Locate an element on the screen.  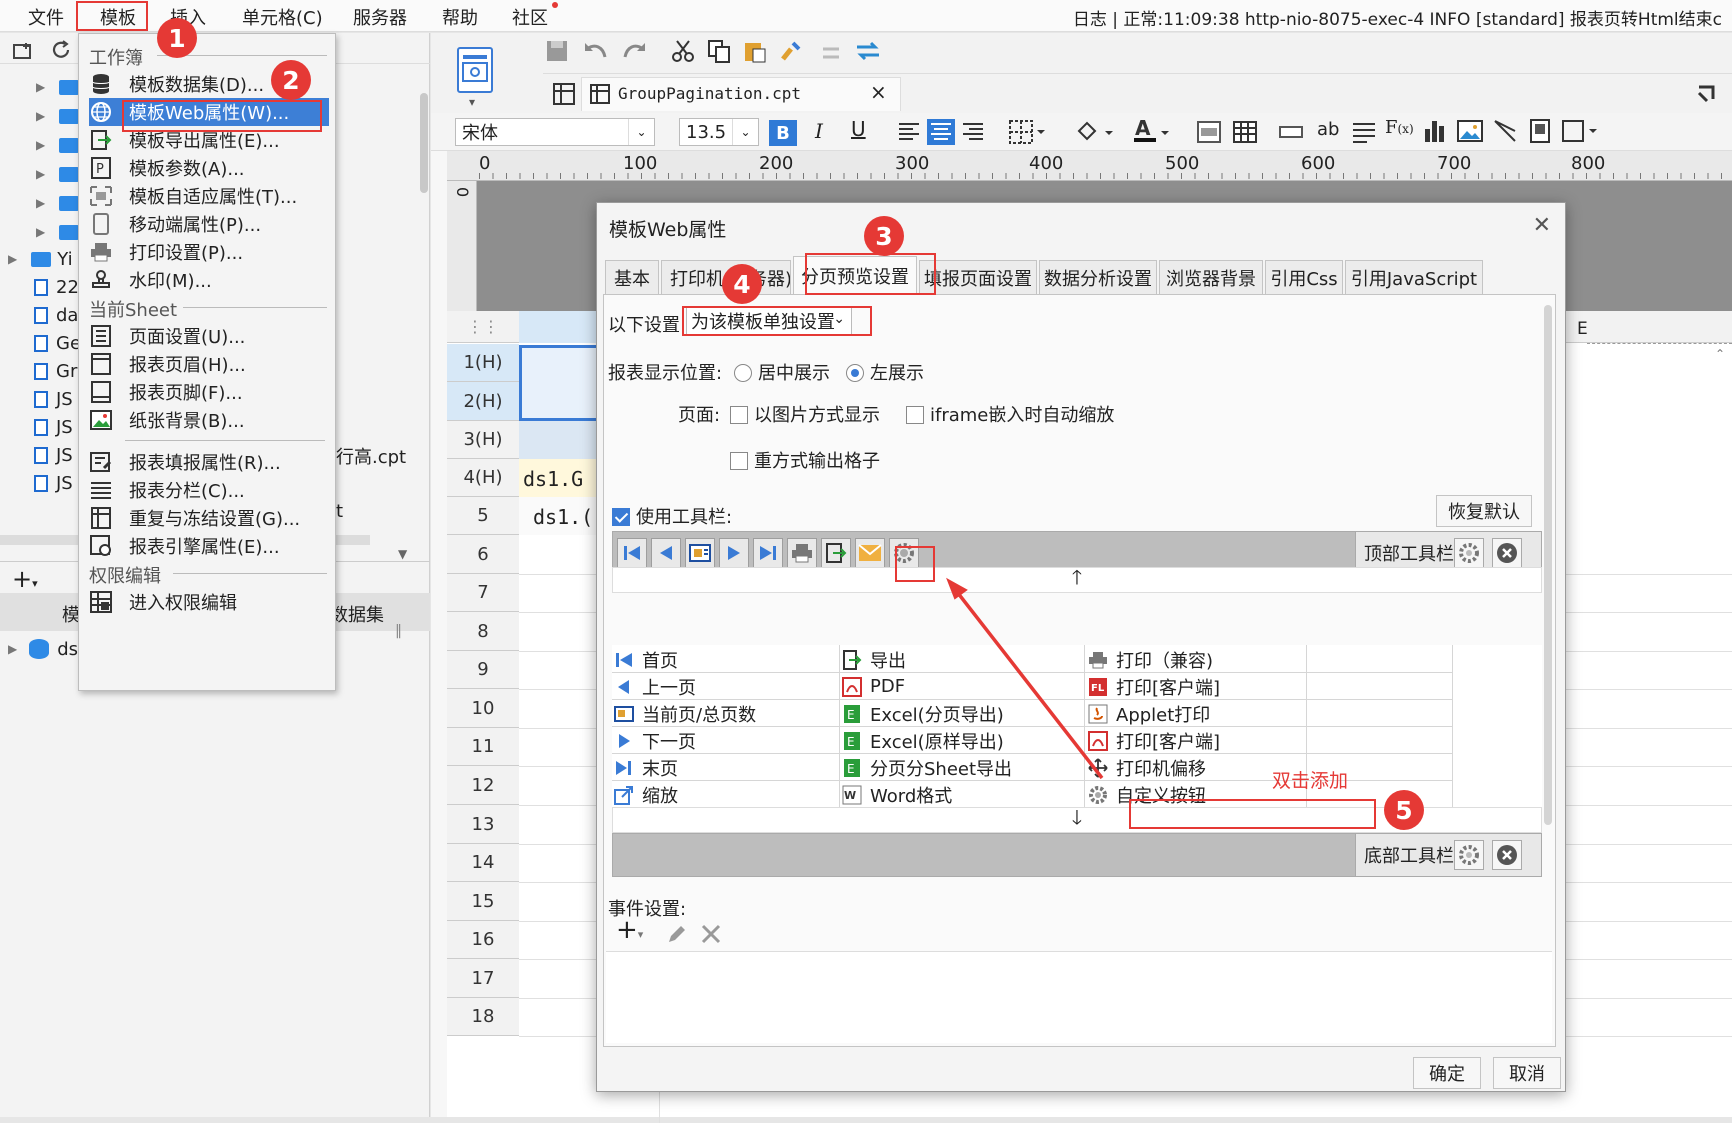
step-badge-3: 3 is located at coordinates (884, 236).